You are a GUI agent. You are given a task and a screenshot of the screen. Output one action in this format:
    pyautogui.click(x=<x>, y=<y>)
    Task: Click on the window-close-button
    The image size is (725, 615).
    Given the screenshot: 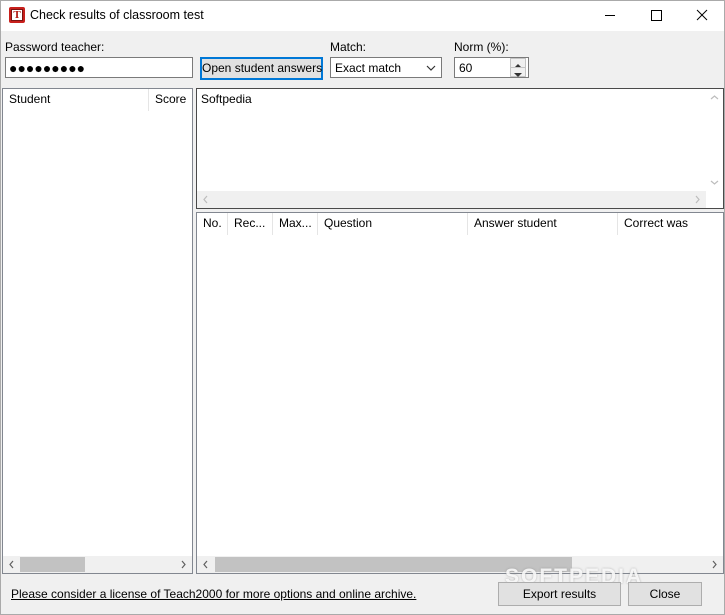 What is the action you would take?
    pyautogui.click(x=702, y=15)
    